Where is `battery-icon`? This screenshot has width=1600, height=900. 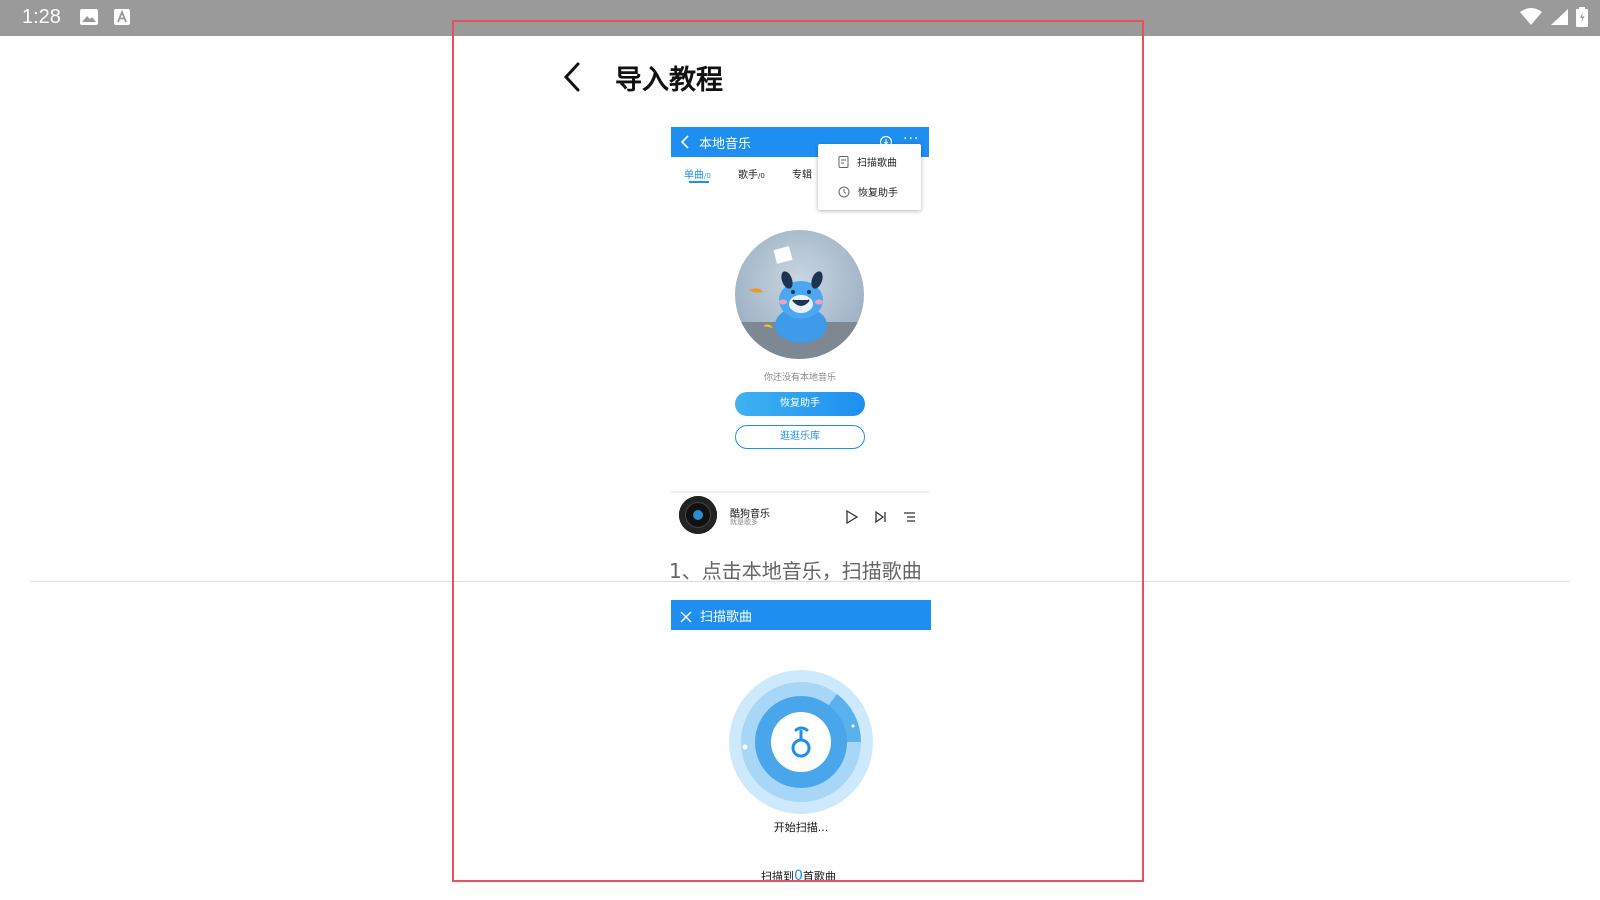
battery-icon is located at coordinates (1582, 19).